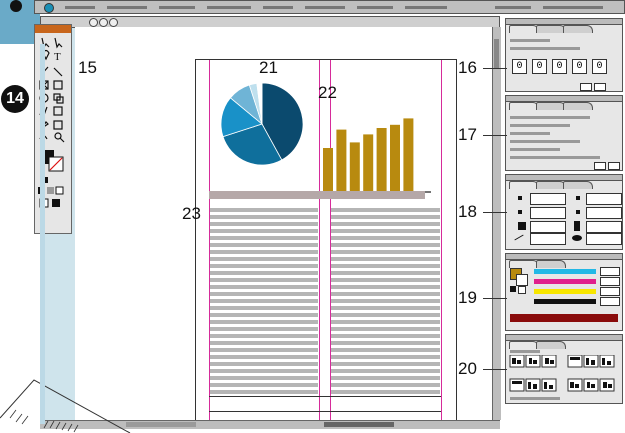  Describe the element at coordinates (565, 301) in the screenshot. I see `black-slider` at that location.